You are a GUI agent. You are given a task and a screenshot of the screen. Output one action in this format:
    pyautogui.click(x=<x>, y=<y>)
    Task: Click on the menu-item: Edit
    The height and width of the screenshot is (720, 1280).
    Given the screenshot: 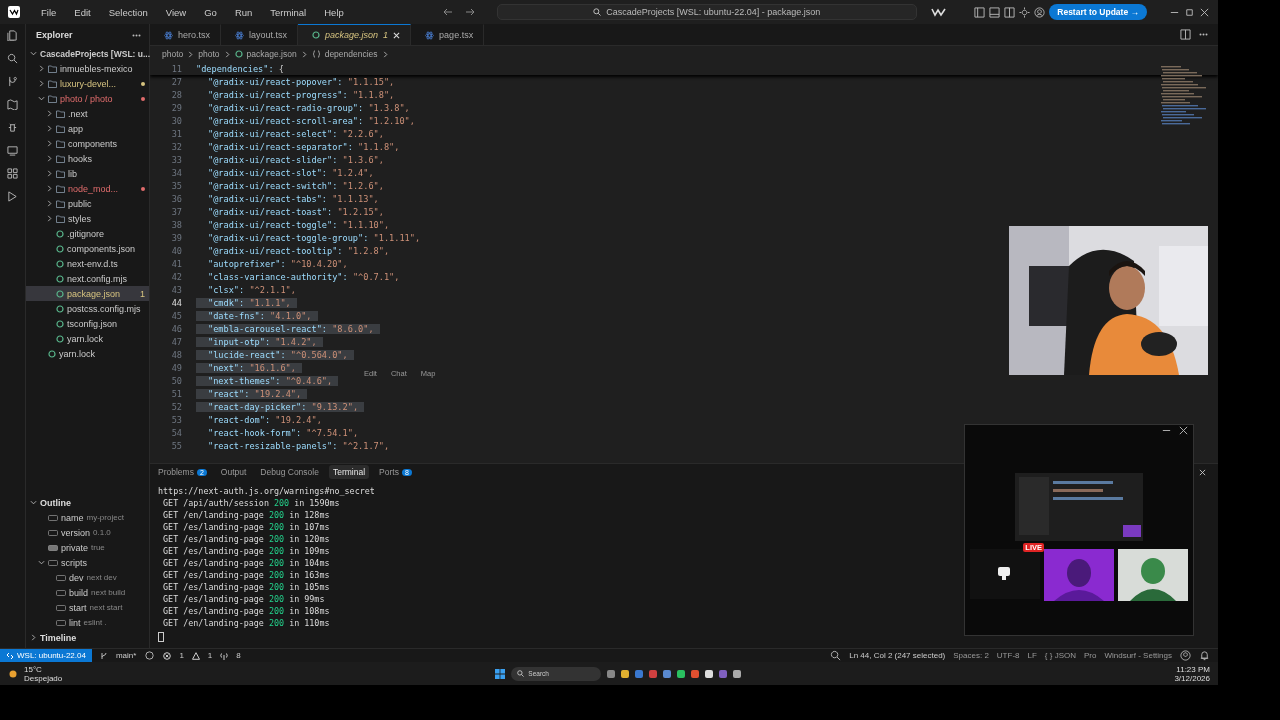 What is the action you would take?
    pyautogui.click(x=82, y=12)
    